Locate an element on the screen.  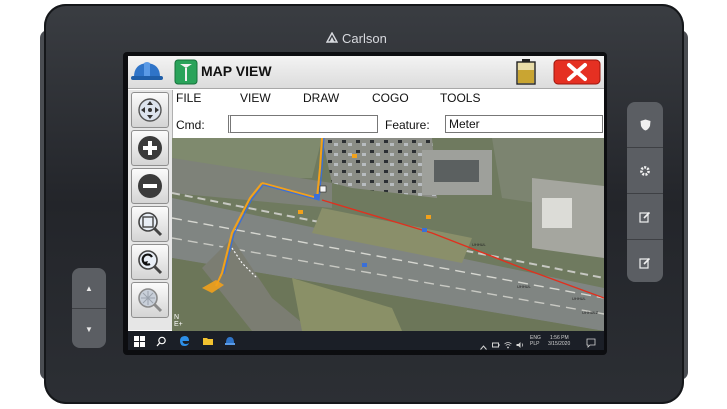
close-icon is located at coordinates (577, 72).